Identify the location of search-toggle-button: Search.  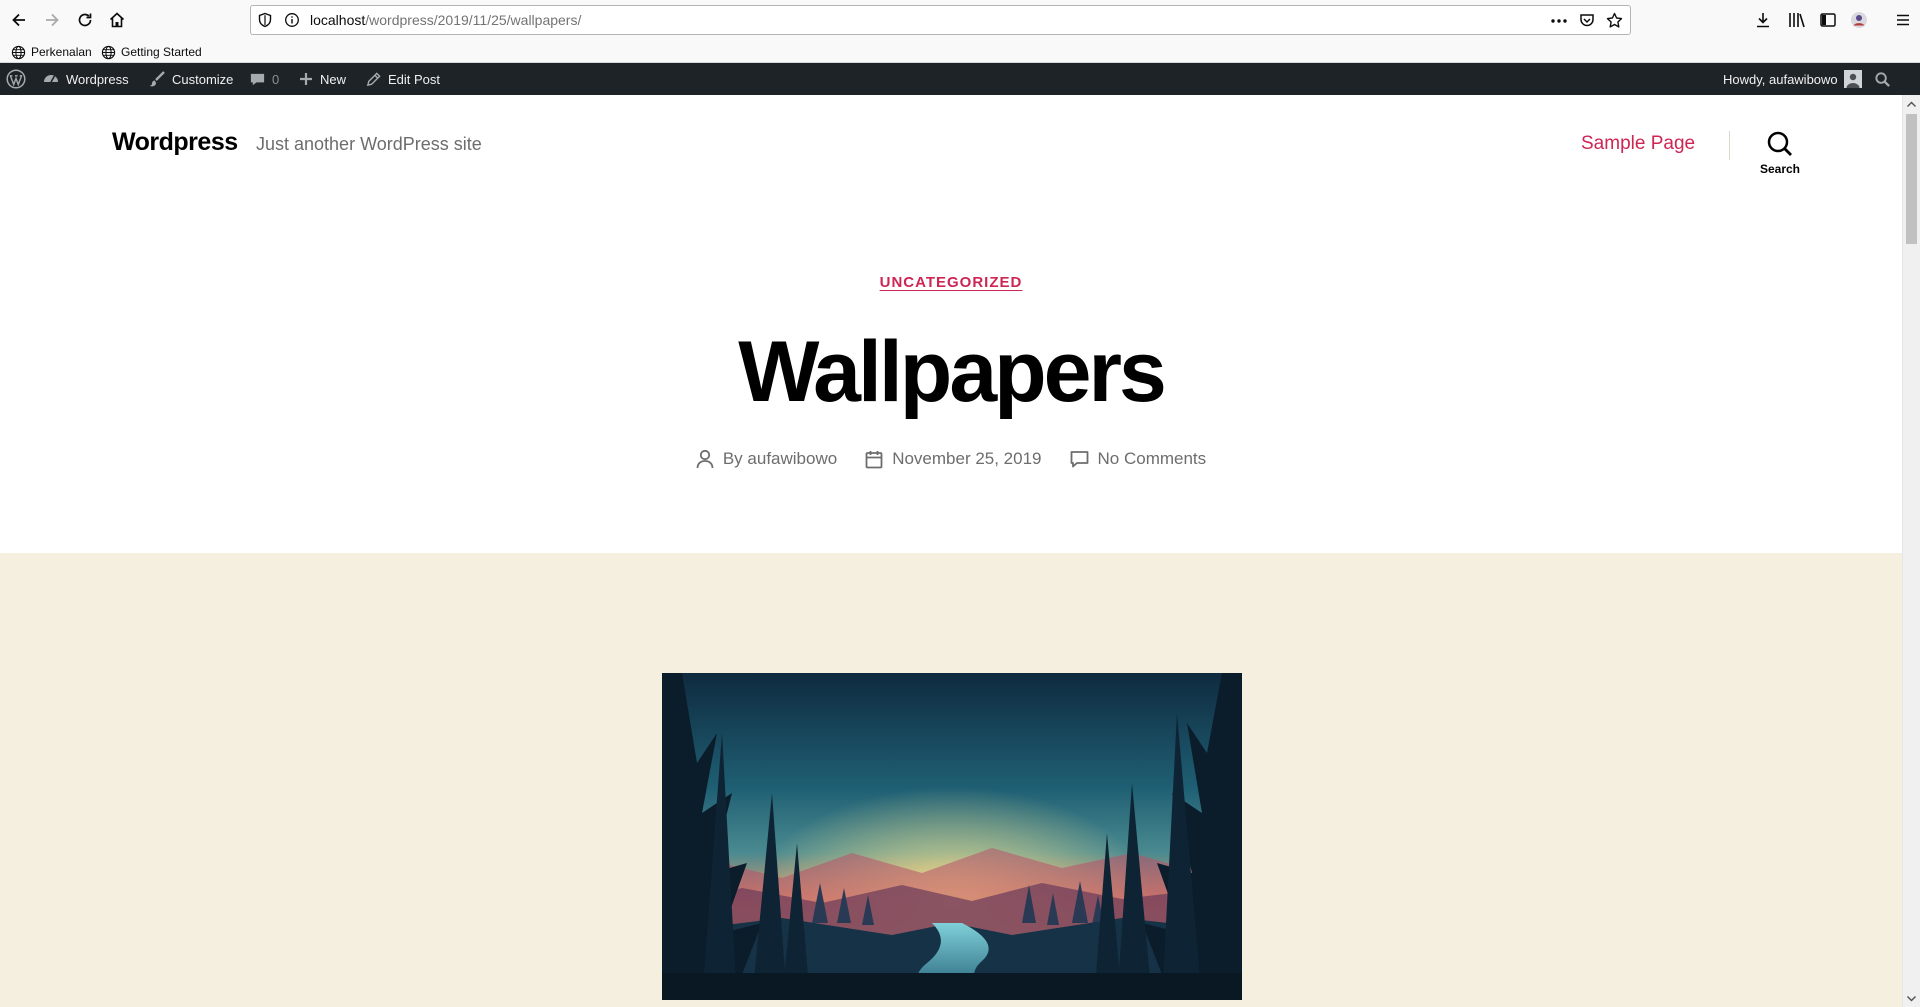
(1780, 156).